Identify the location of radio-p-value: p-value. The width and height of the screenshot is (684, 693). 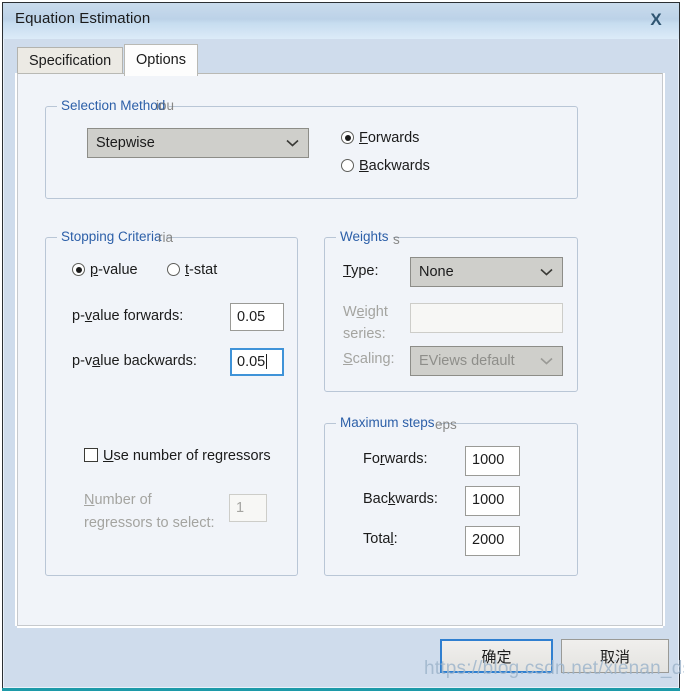
(105, 270).